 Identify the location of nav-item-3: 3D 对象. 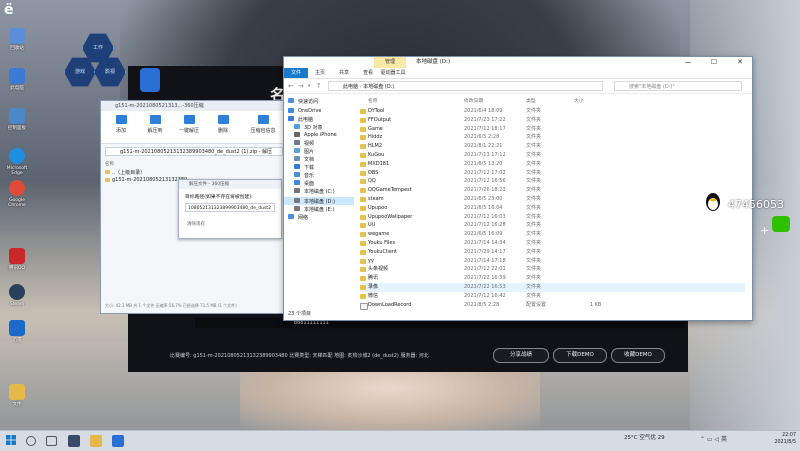
(308, 127).